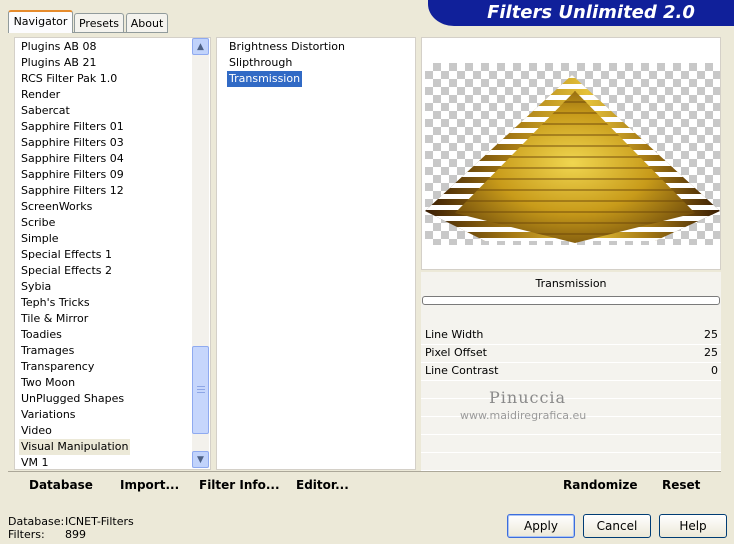 The height and width of the screenshot is (544, 734). What do you see at coordinates (26, 534) in the screenshot?
I see `status-filters-label: Filters:` at bounding box center [26, 534].